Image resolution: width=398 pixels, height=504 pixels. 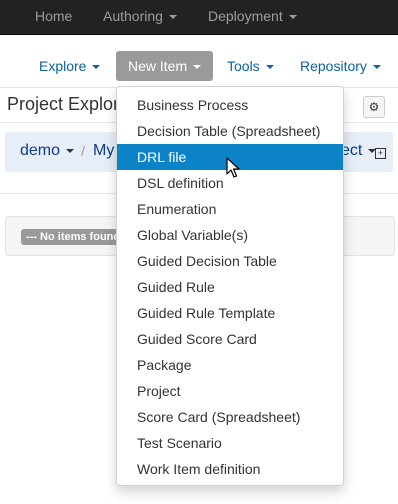 I want to click on menu-item-guided-rule-template: Guided Rule Template, so click(x=230, y=313).